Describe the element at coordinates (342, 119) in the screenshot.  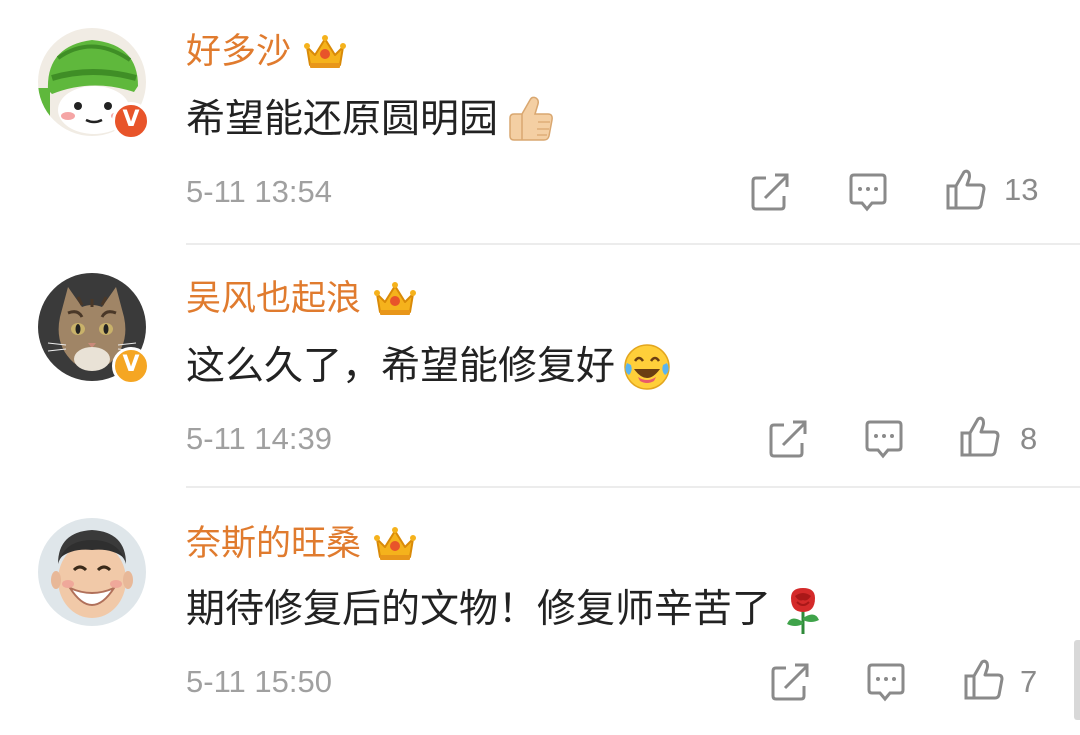
I see `comment-text-content: 希望能还原圆明园` at that location.